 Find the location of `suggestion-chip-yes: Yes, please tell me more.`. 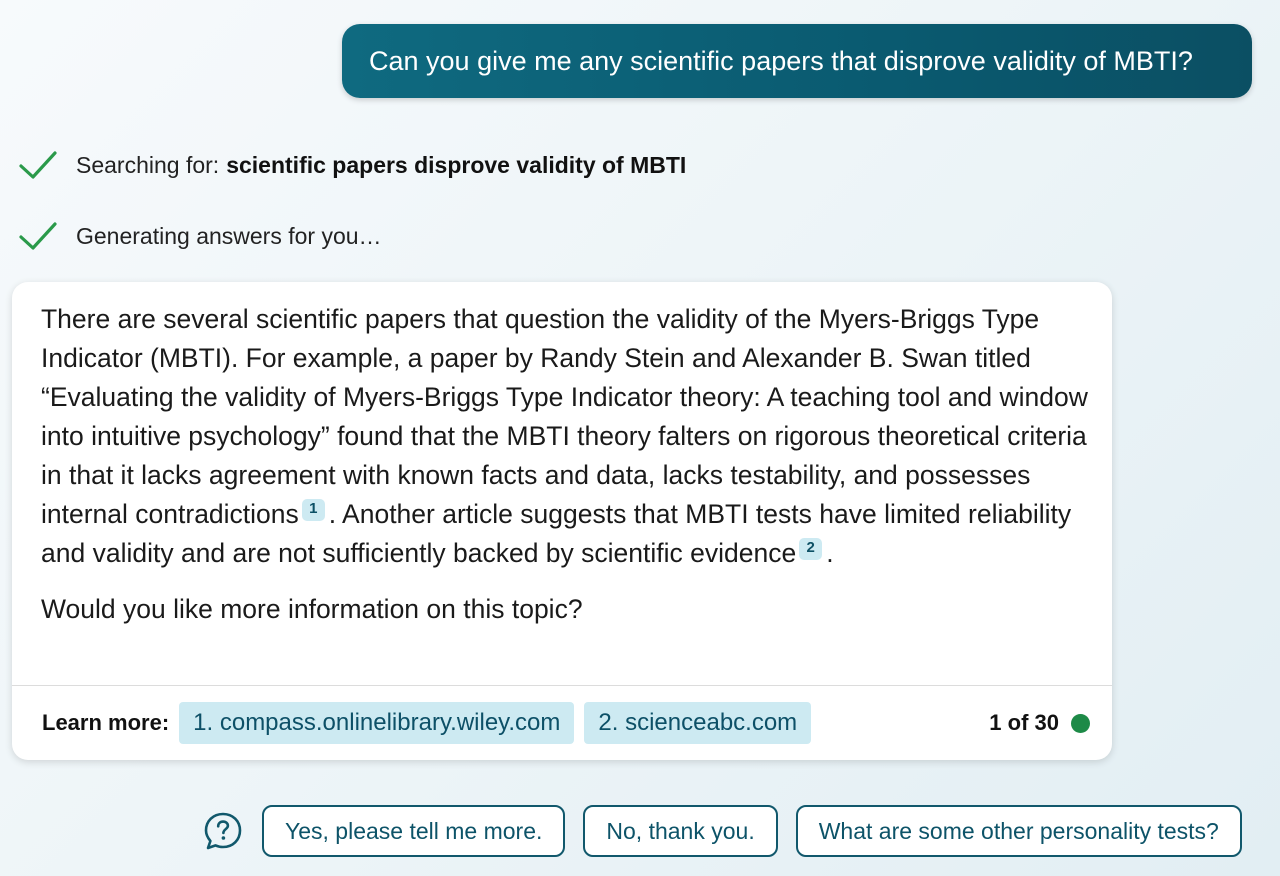

suggestion-chip-yes: Yes, please tell me more. is located at coordinates (414, 831).